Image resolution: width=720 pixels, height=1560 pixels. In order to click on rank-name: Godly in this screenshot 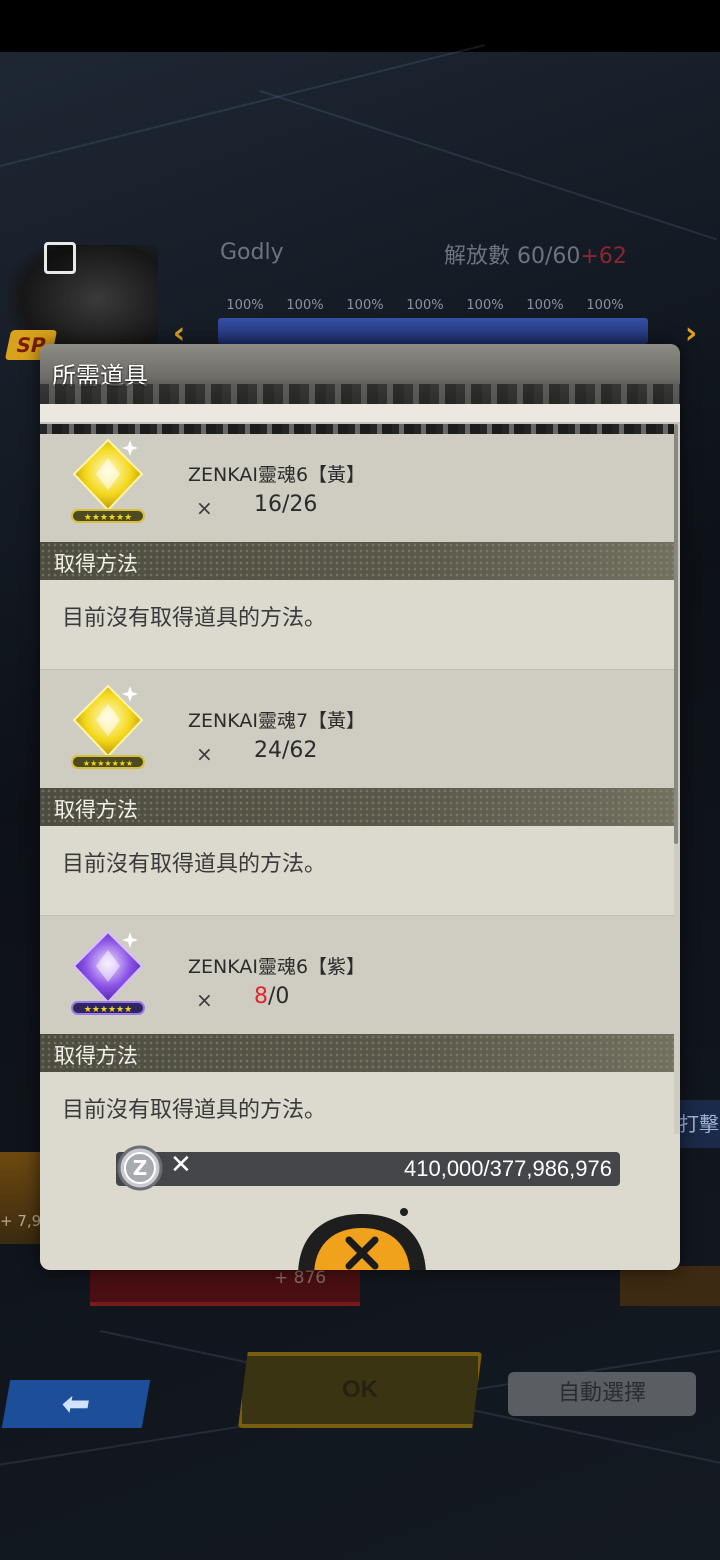, I will do `click(252, 252)`.